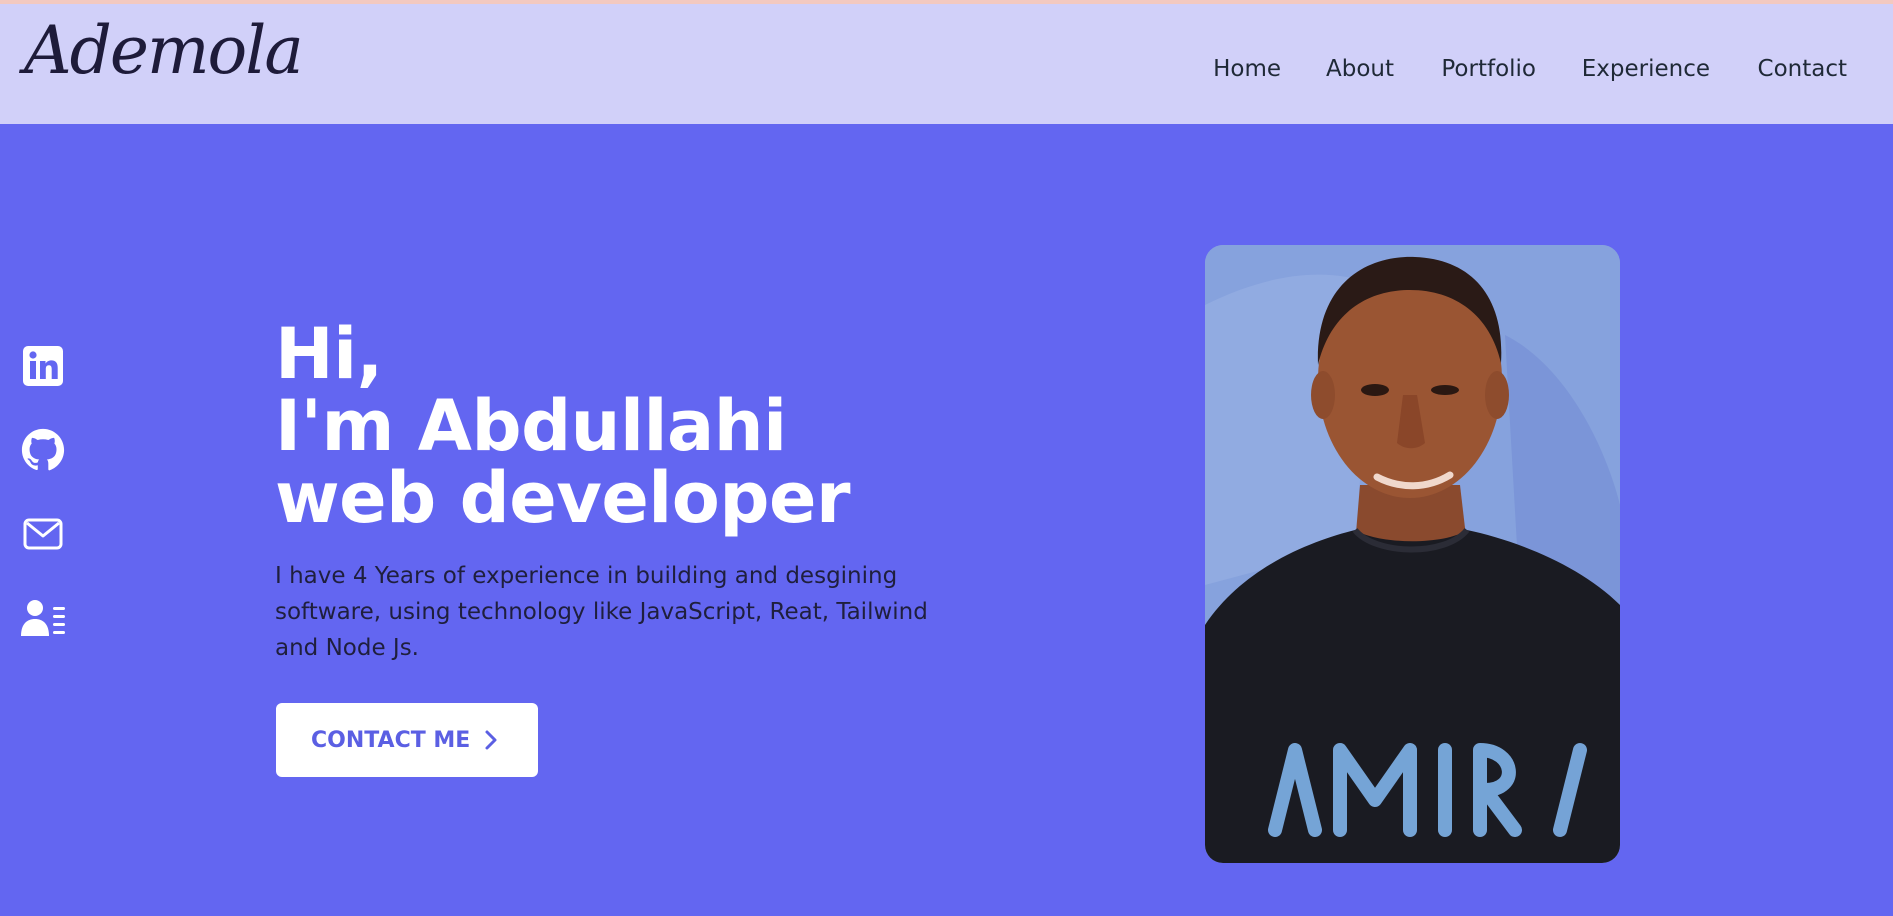 This screenshot has height=916, width=1893. What do you see at coordinates (1488, 69) in the screenshot?
I see `nav-portfolio: Portfolio` at bounding box center [1488, 69].